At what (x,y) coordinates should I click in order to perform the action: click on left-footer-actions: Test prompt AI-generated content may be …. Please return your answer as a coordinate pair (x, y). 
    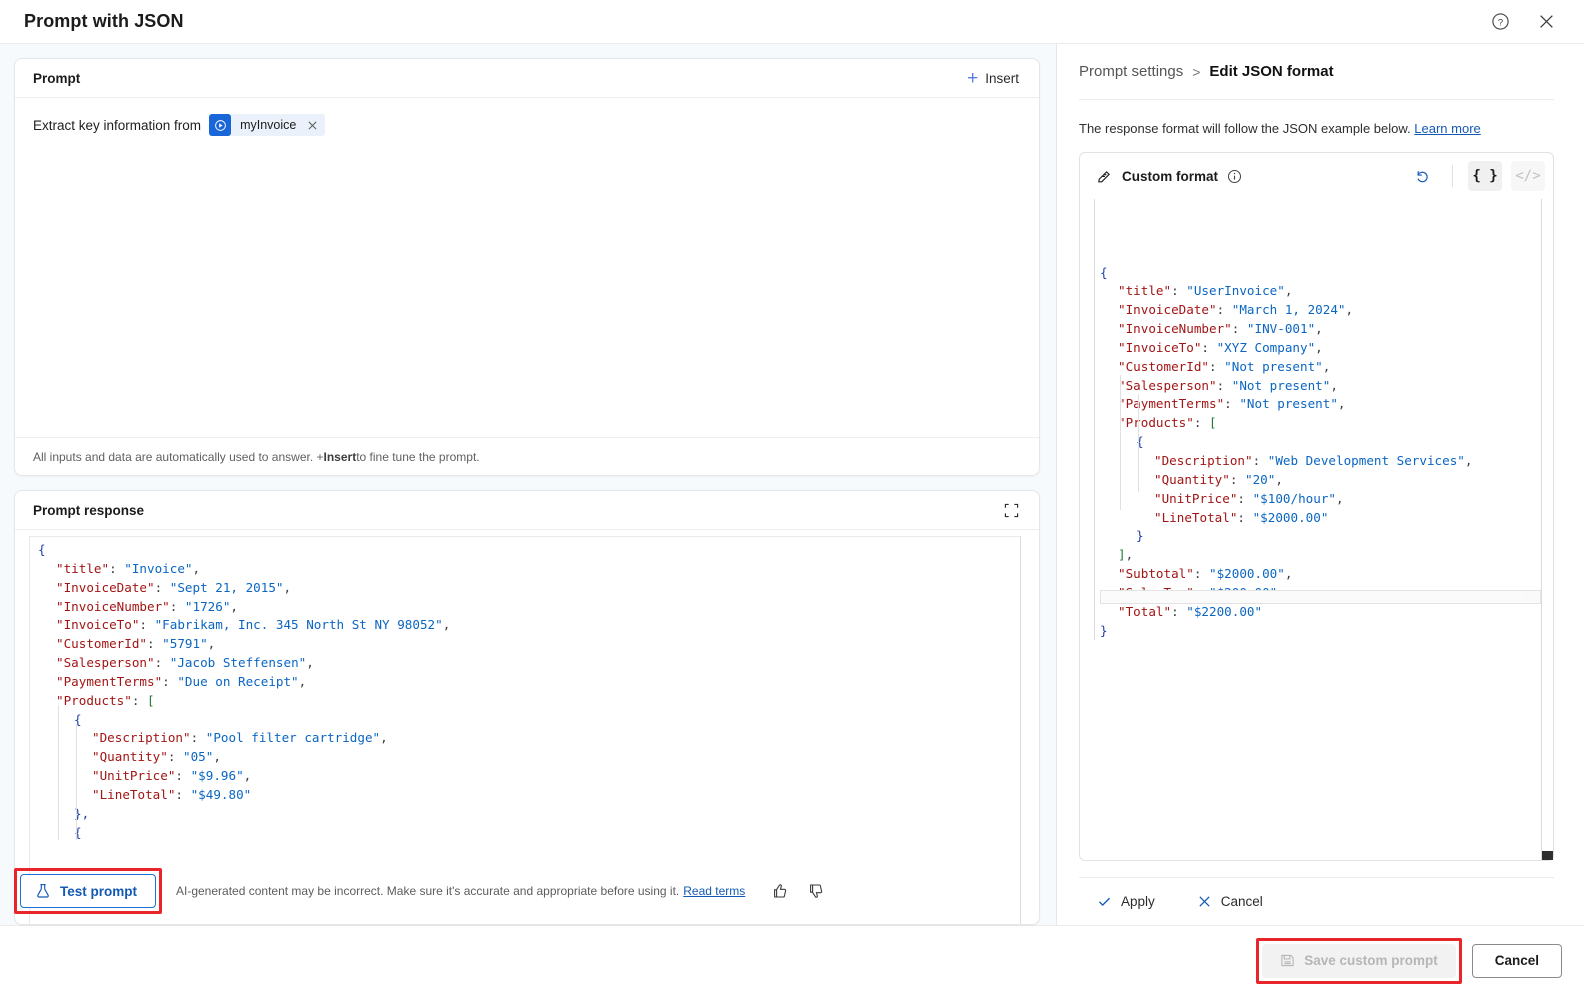
    Looking at the image, I should click on (527, 891).